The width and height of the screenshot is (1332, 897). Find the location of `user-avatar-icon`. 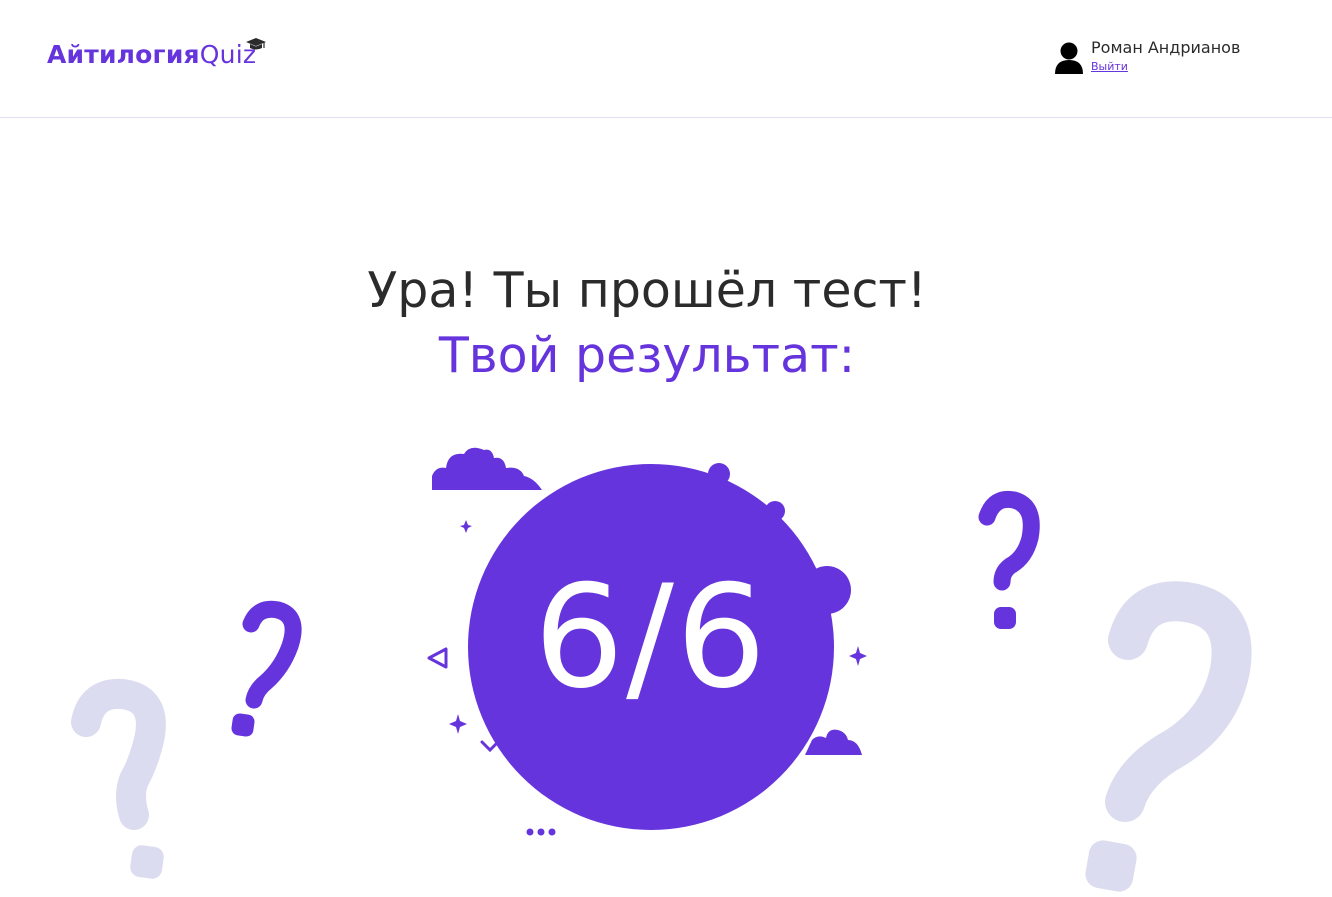

user-avatar-icon is located at coordinates (1069, 58).